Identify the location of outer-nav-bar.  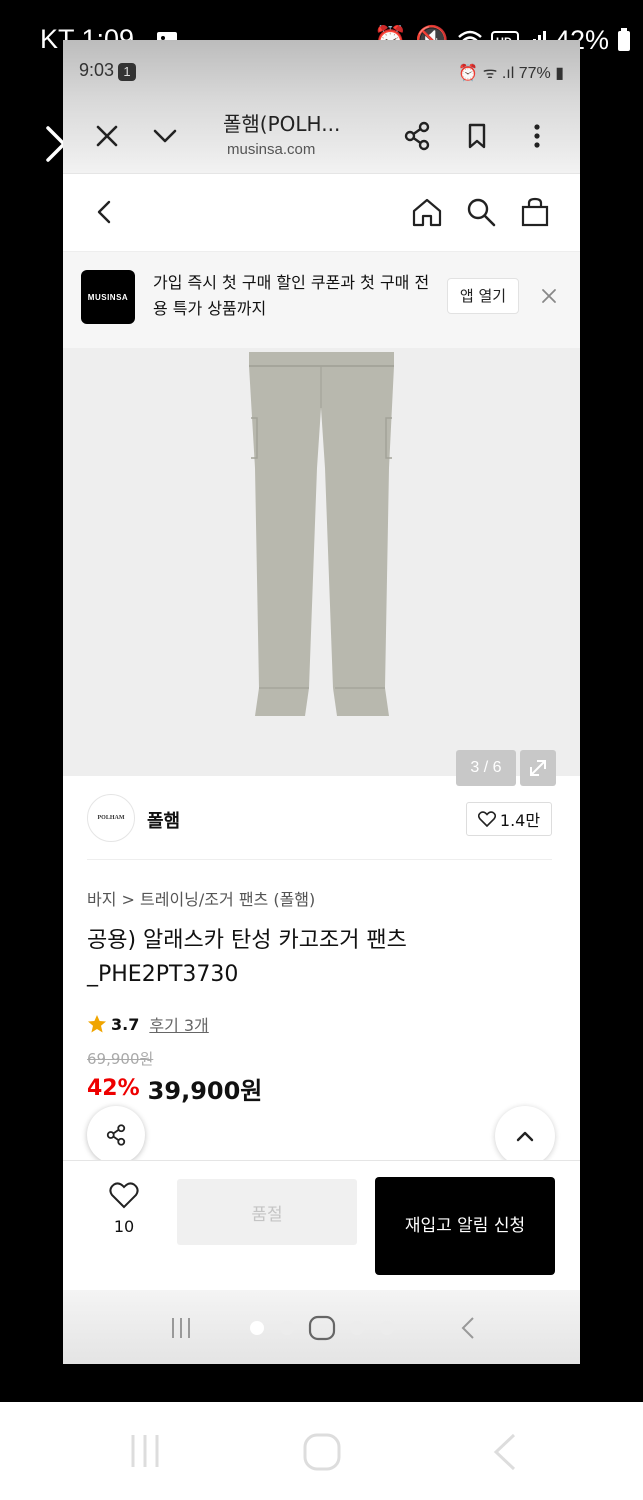
(321, 1451).